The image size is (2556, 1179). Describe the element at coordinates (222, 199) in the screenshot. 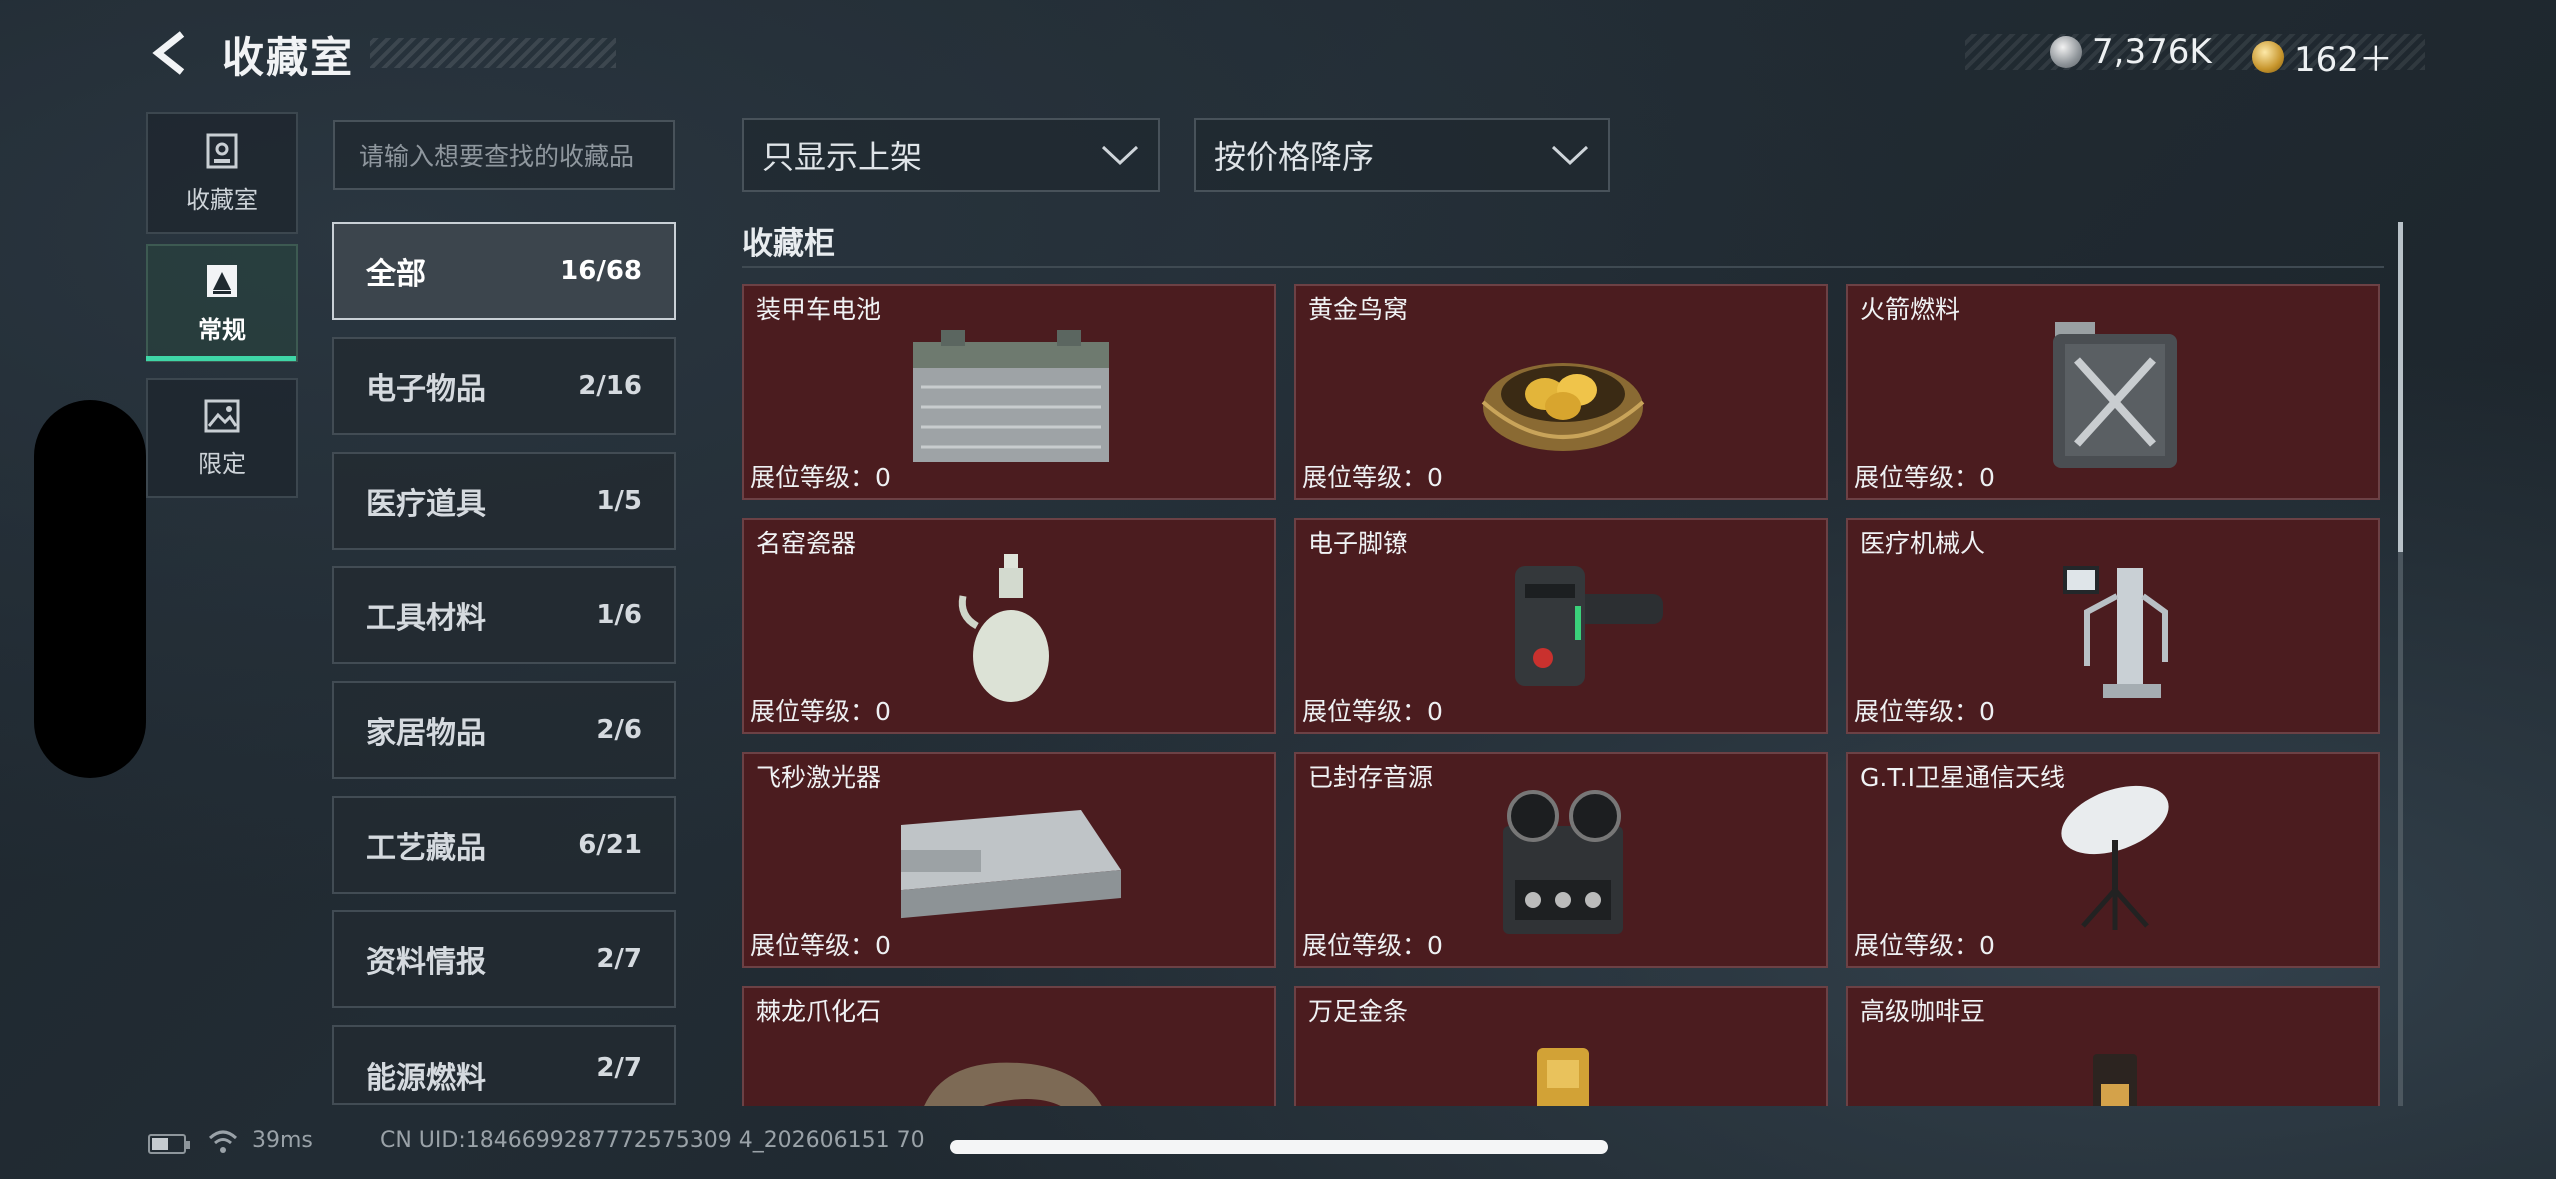

I see `nav-item-label: 收藏室` at that location.